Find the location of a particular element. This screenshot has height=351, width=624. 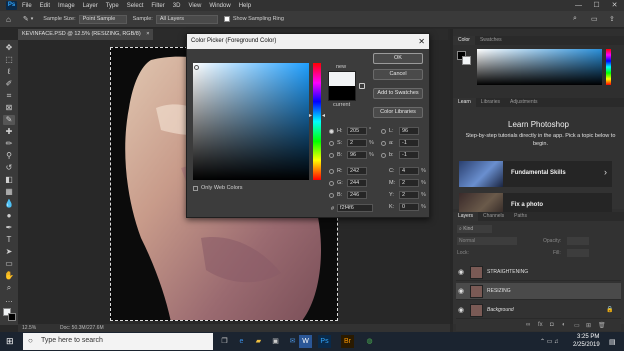

opacity-input is located at coordinates (578, 241).